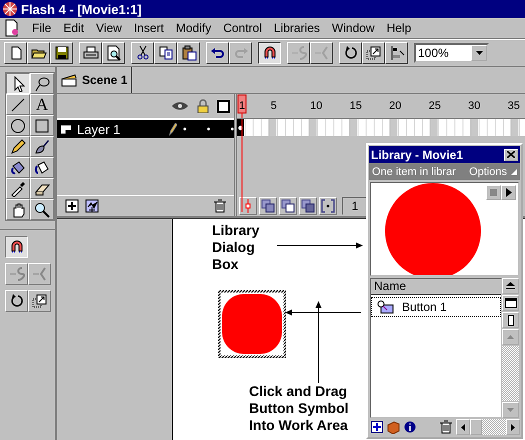 This screenshot has height=440, width=525. Describe the element at coordinates (16, 301) in the screenshot. I see `rotate-option-button` at that location.